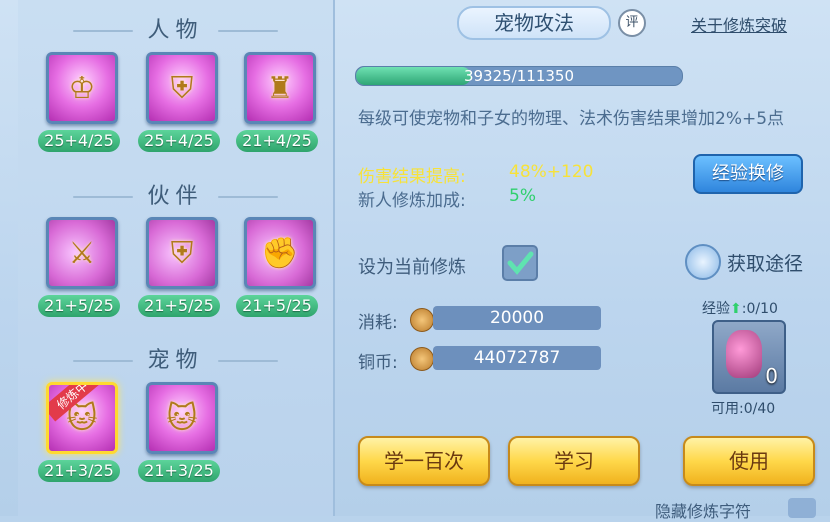 The width and height of the screenshot is (830, 522). Describe the element at coordinates (412, 267) in the screenshot. I see `set-current-label: 设为当前修炼` at that location.